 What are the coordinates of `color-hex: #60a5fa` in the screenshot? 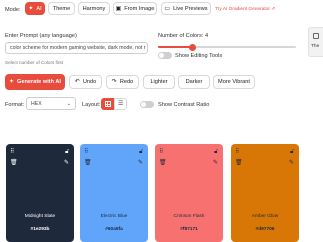 It's located at (114, 229).